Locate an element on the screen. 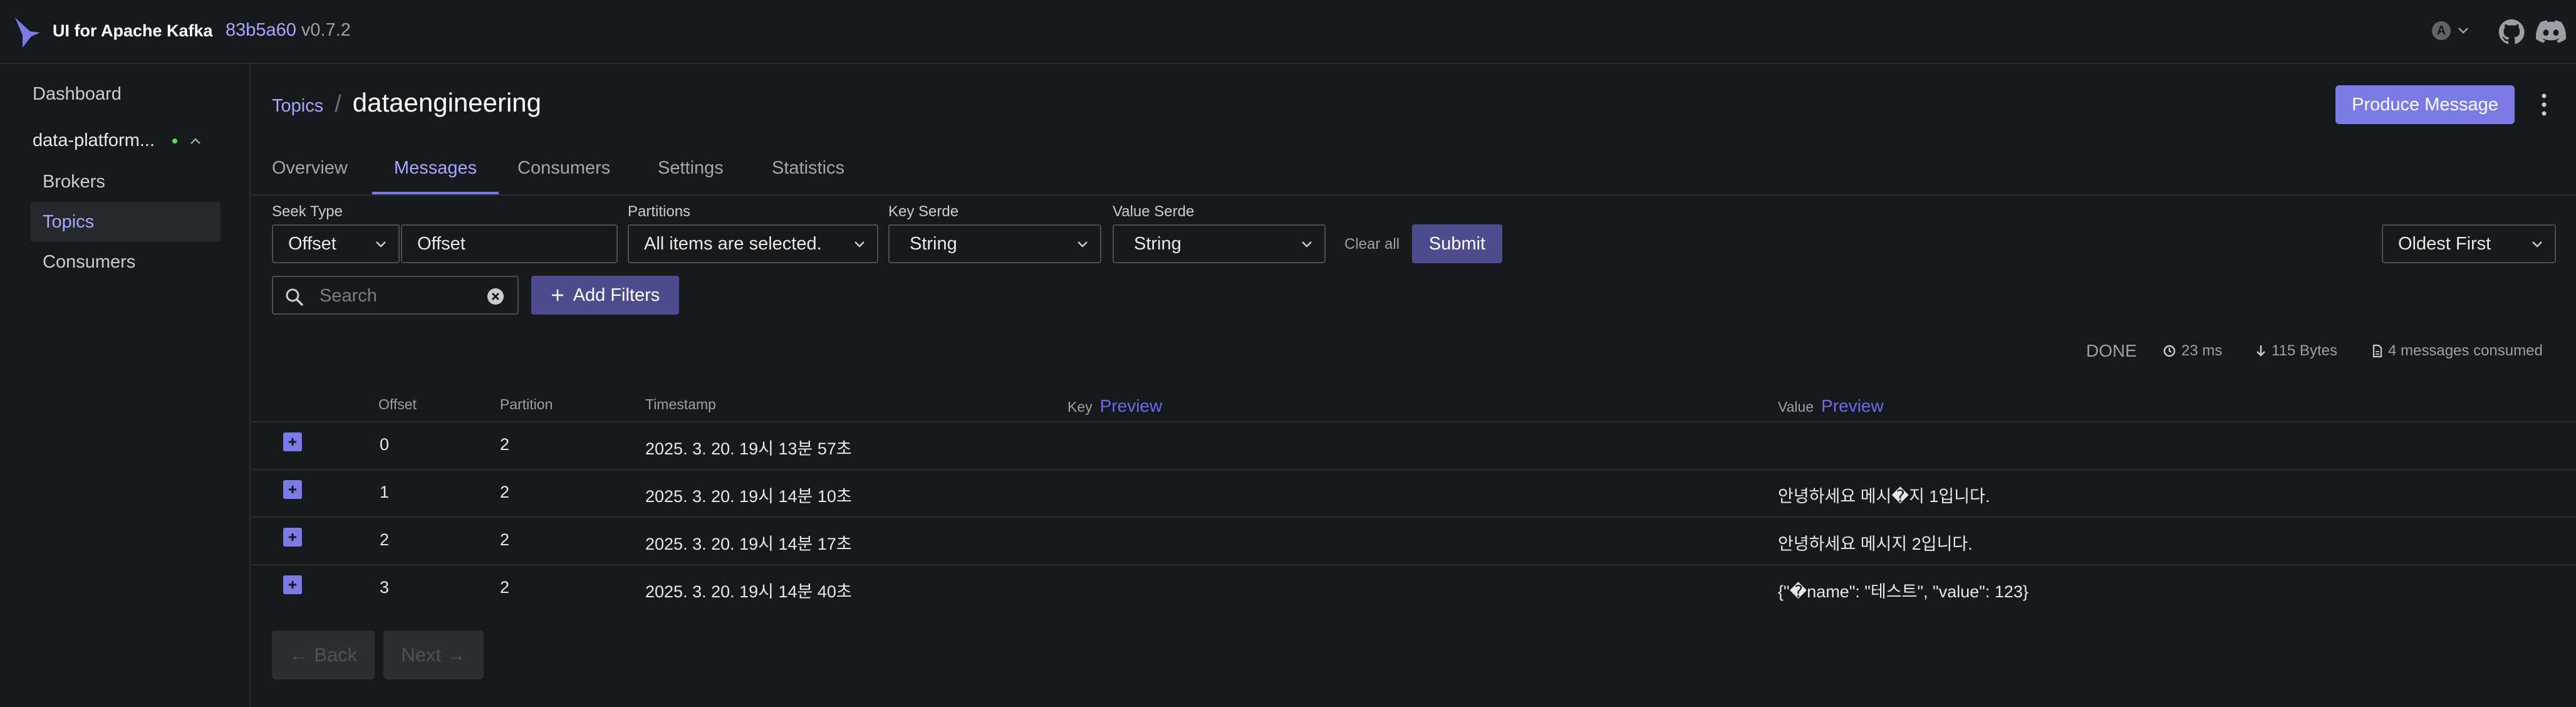 This screenshot has height=707, width=2576. elapsed-time: 23 ms is located at coordinates (2192, 351).